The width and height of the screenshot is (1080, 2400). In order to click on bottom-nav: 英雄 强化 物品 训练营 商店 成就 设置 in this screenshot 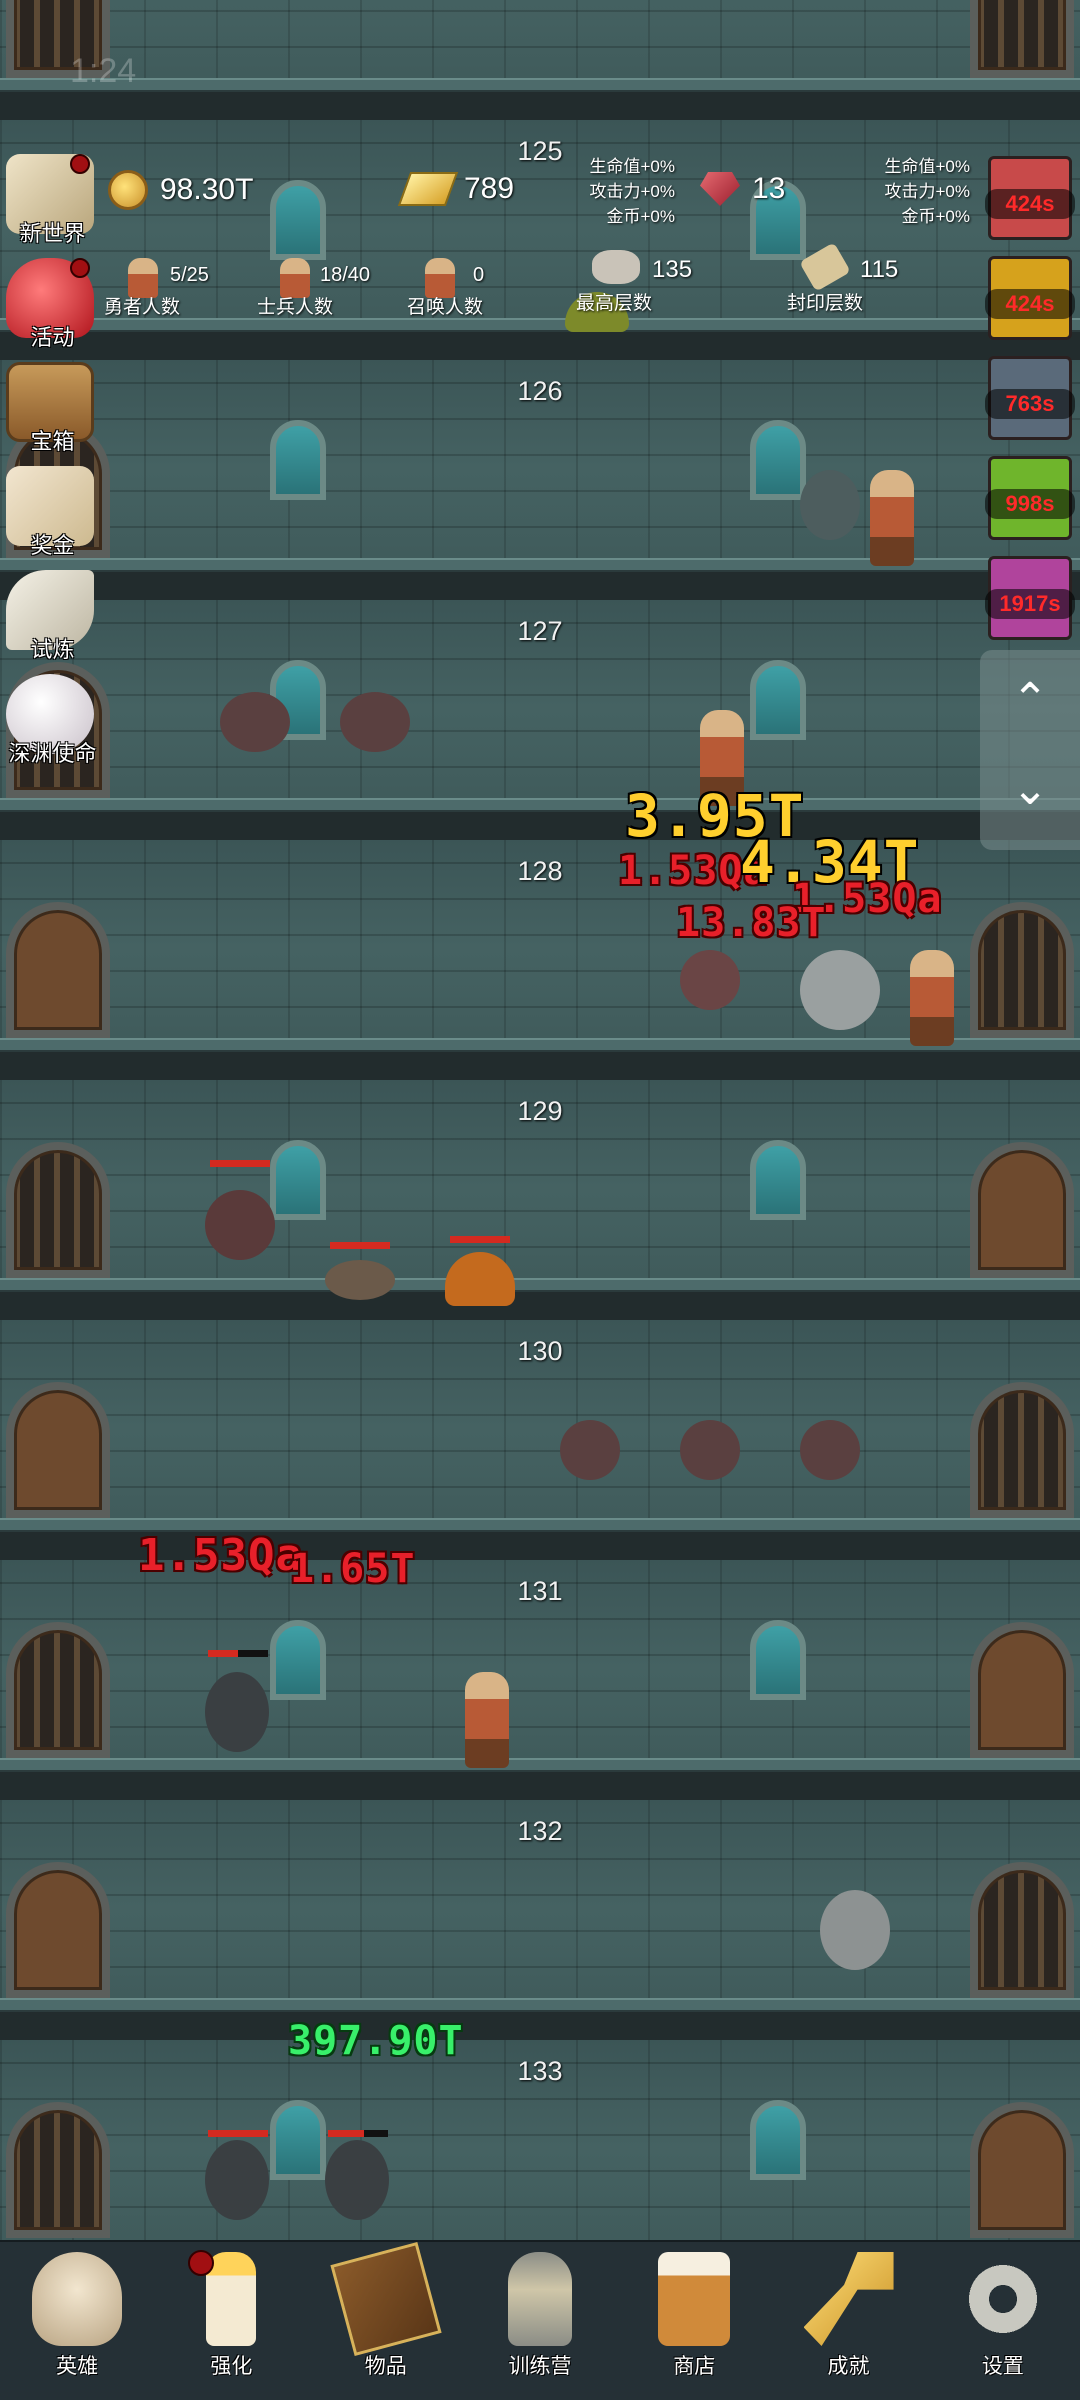, I will do `click(540, 2320)`.